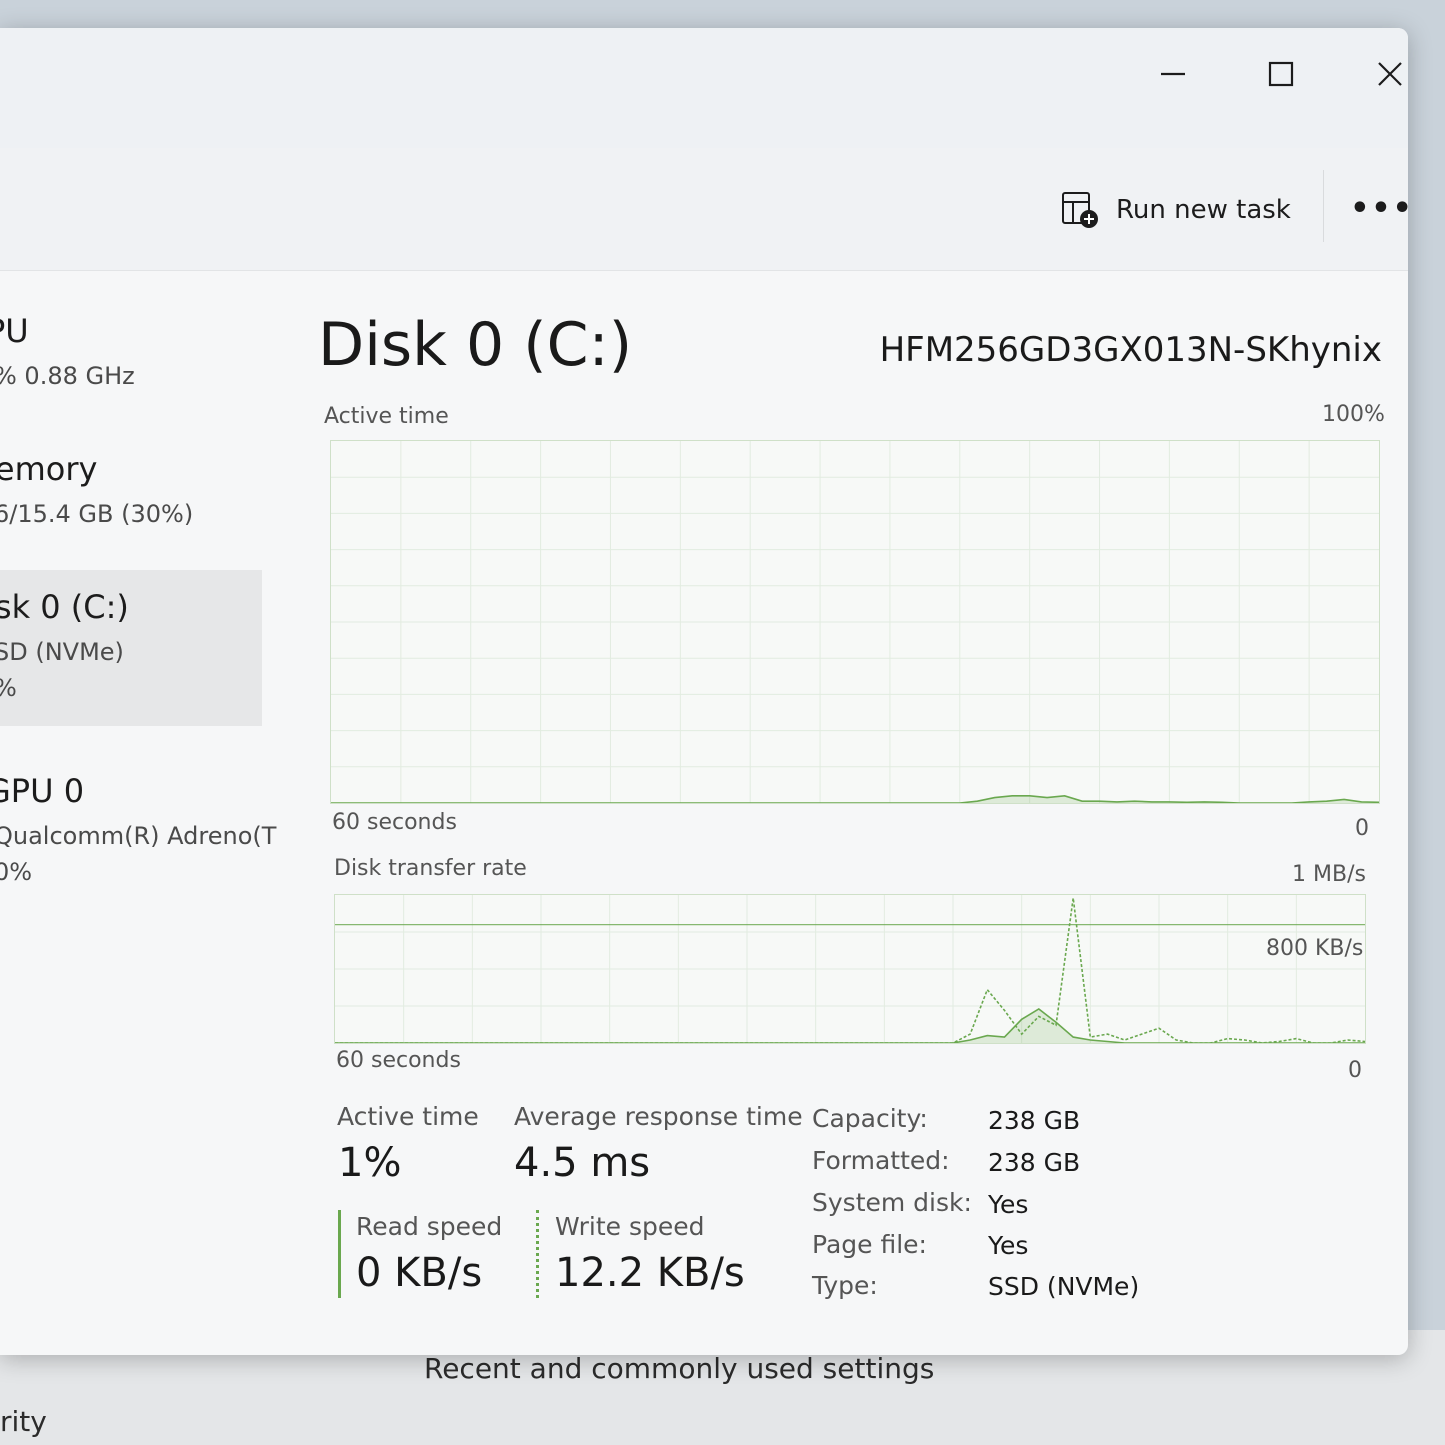 This screenshot has height=1445, width=1445. What do you see at coordinates (658, 1116) in the screenshot?
I see `avg-response-label: Average response time` at bounding box center [658, 1116].